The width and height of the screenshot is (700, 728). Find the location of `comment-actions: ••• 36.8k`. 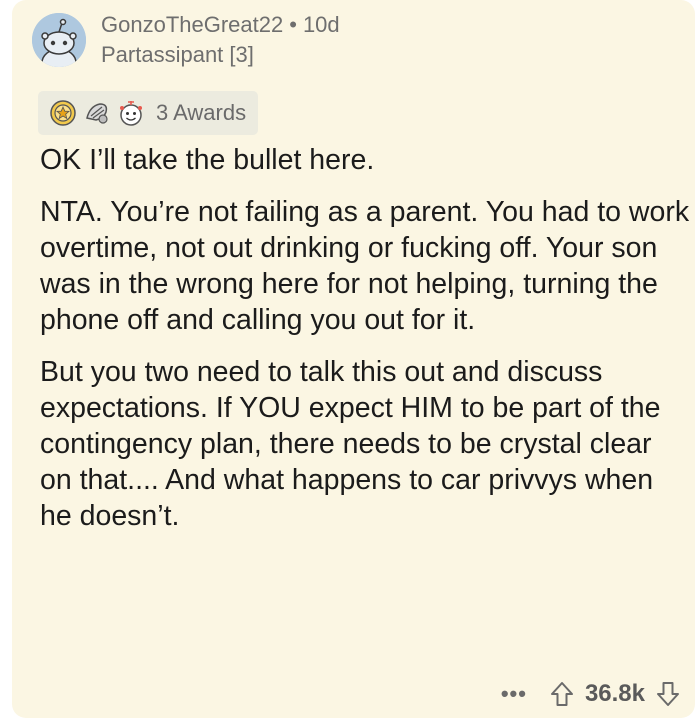

comment-actions: ••• 36.8k is located at coordinates (591, 694).